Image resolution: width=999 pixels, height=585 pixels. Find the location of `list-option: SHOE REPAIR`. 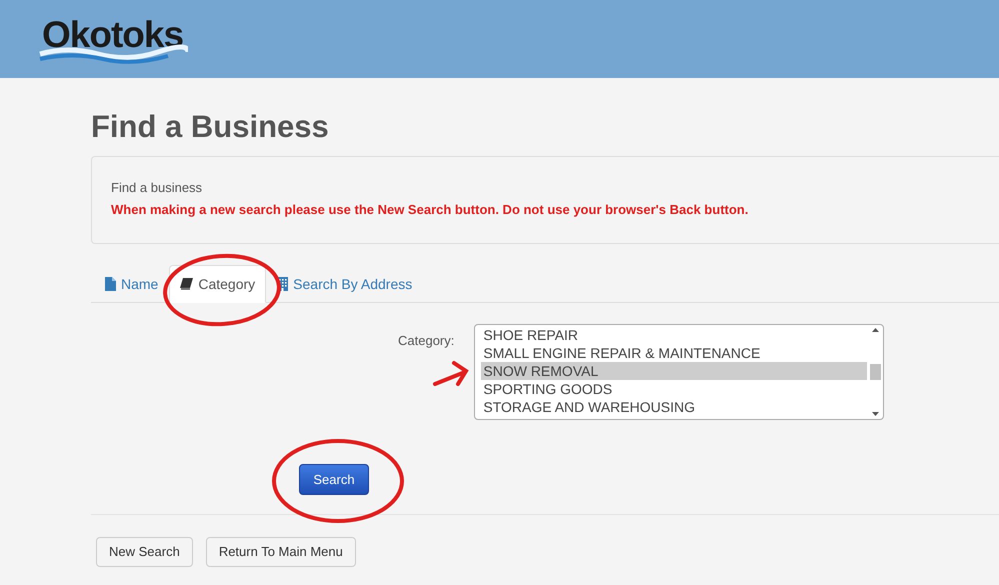

list-option: SHOE REPAIR is located at coordinates (674, 335).